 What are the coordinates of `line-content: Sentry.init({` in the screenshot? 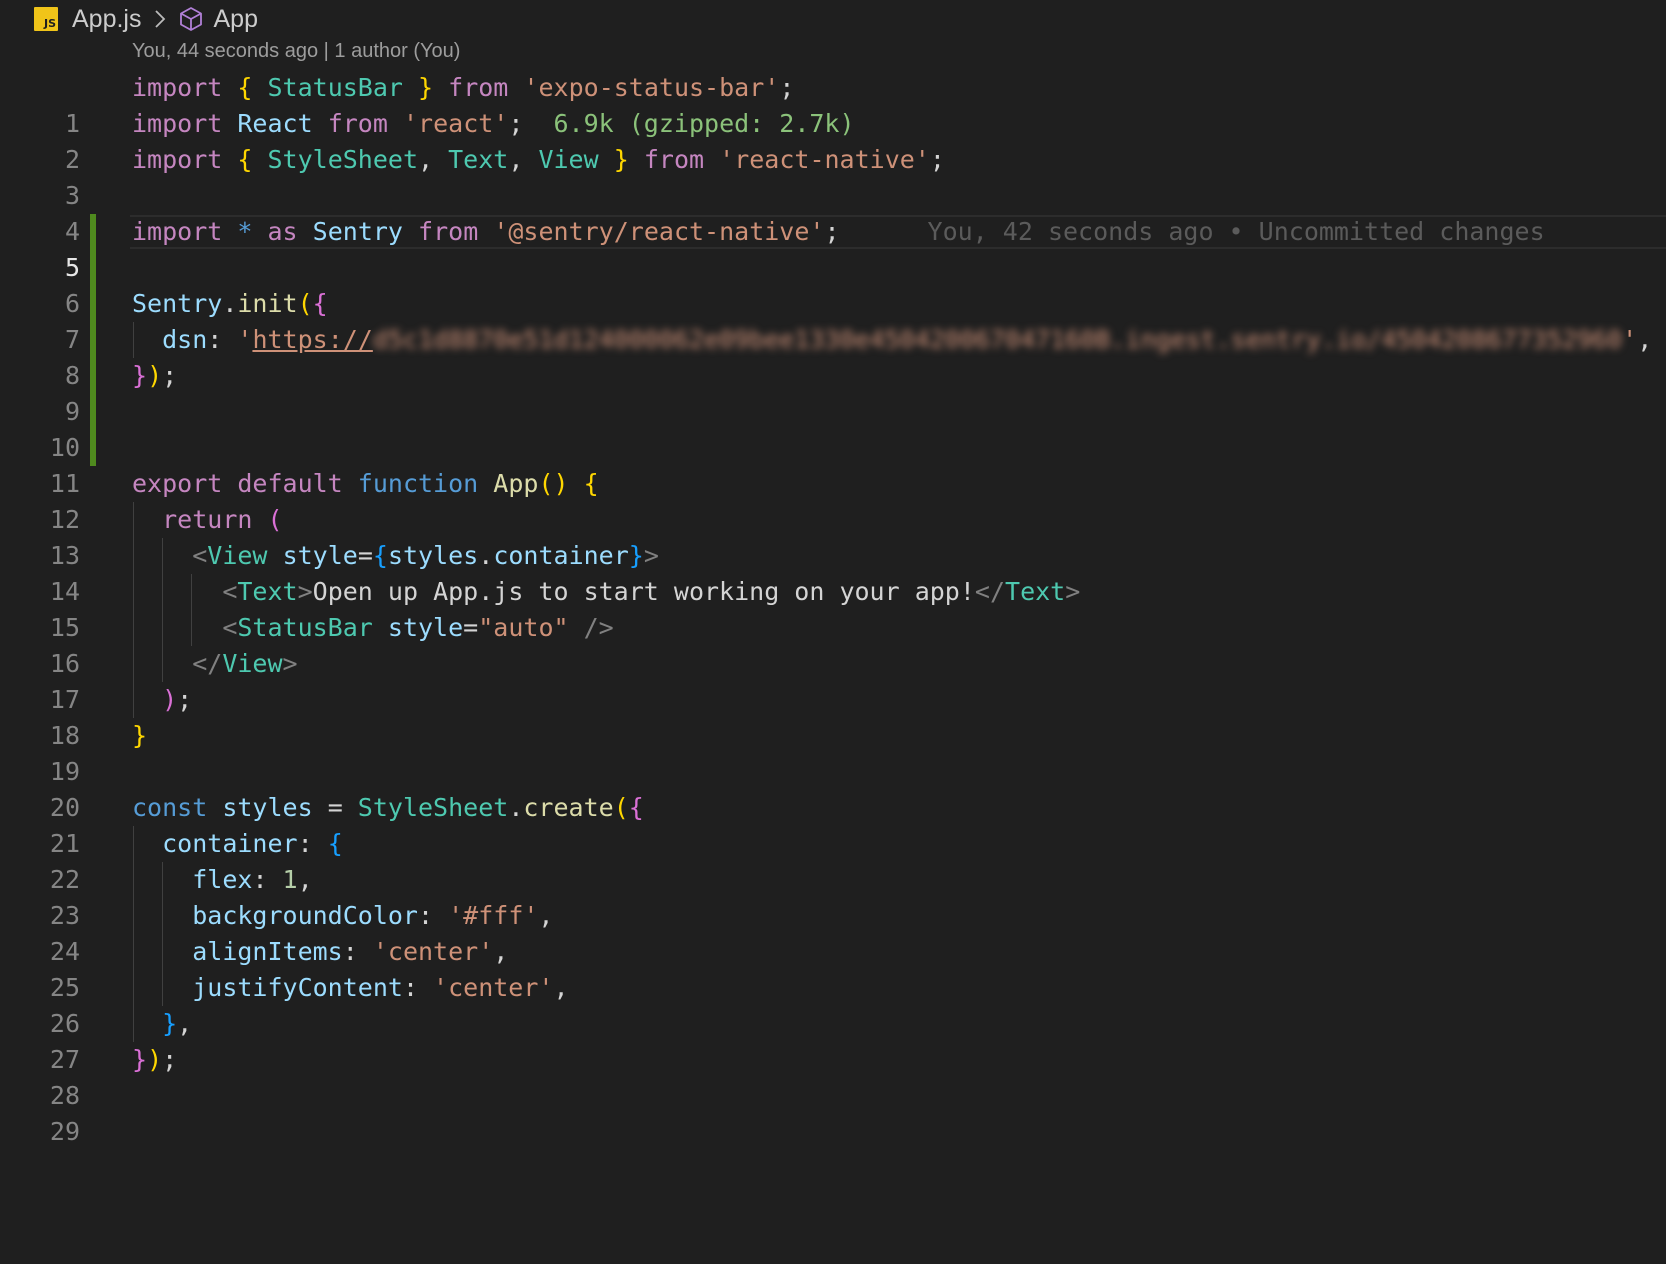 It's located at (230, 303).